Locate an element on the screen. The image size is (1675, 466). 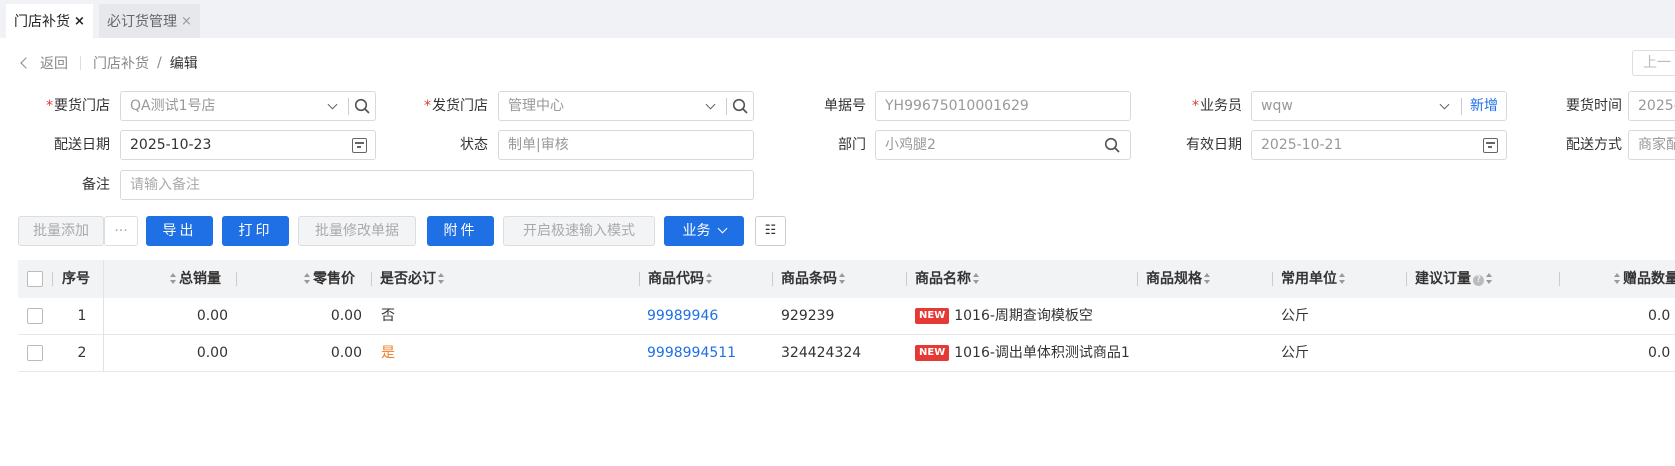
order-time-field: 2025- is located at coordinates (1651, 106).